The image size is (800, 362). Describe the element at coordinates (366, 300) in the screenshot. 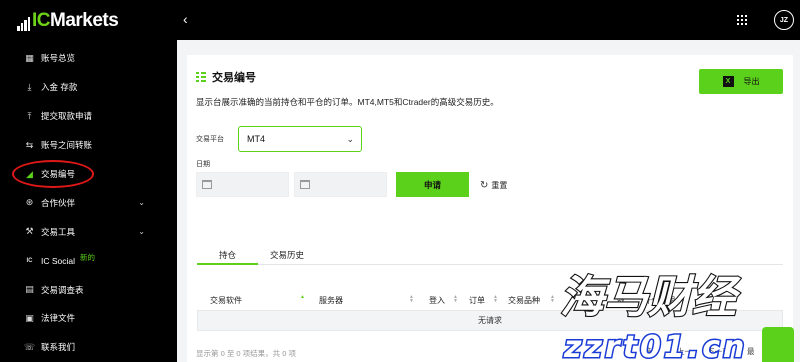

I see `column-header-server: 服务器 ▲ ▼` at that location.